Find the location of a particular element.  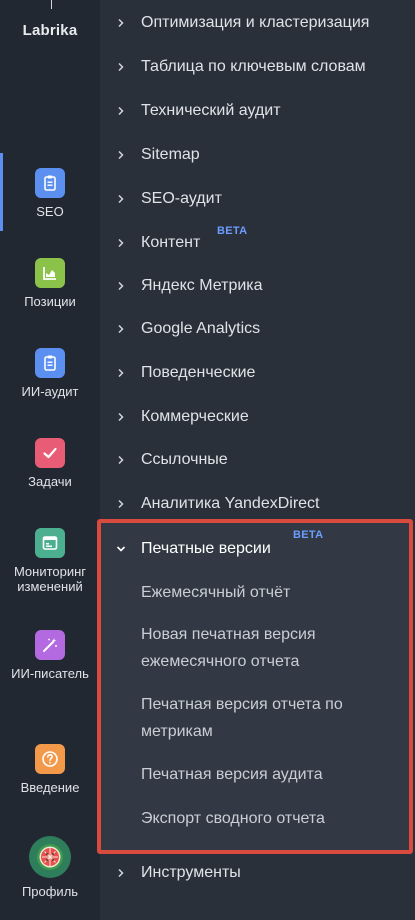

rail-label: ИИ-аудит is located at coordinates (50, 391).